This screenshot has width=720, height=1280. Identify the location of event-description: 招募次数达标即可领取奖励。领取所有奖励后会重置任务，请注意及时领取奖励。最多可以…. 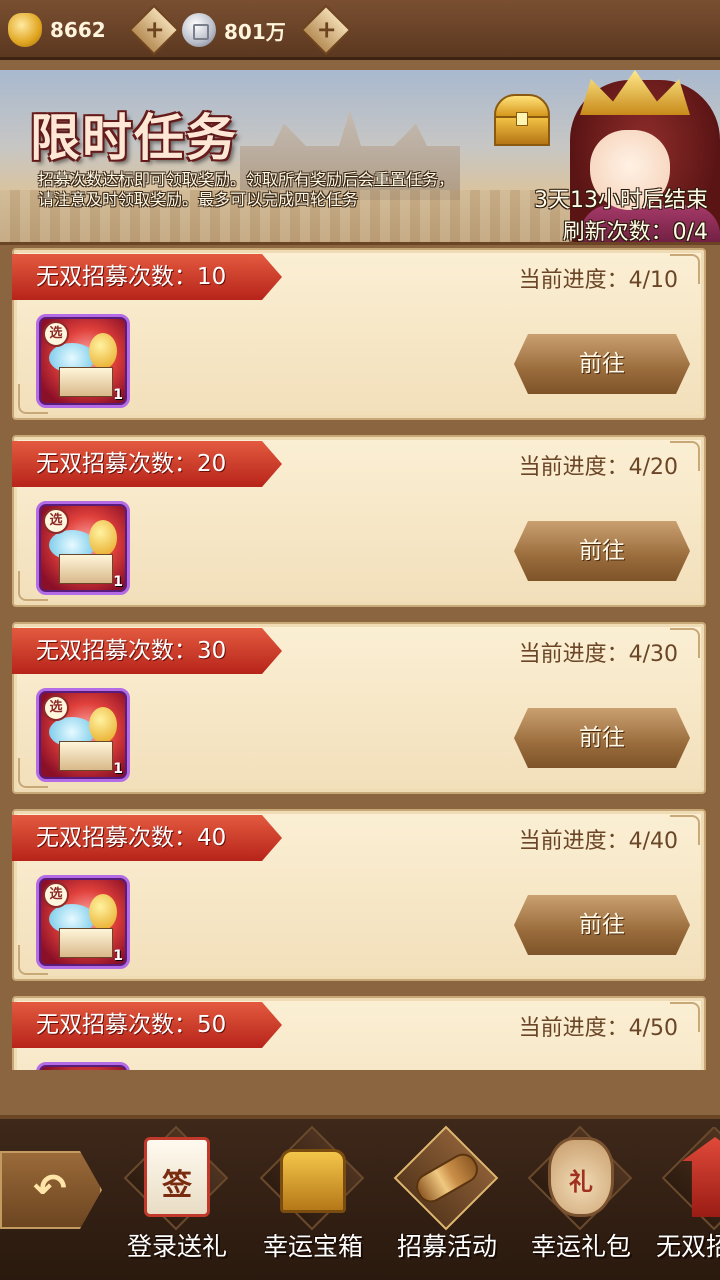
(246, 189).